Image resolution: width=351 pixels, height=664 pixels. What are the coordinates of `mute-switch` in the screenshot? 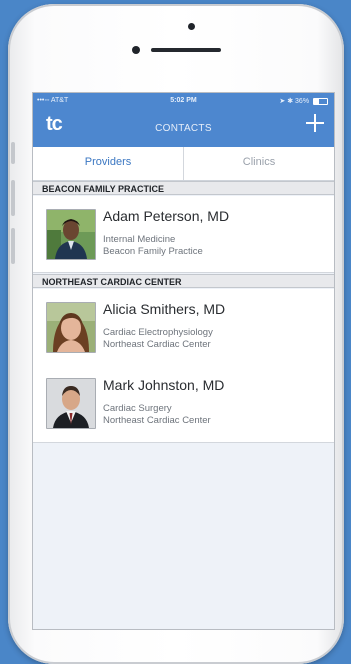 It's located at (13, 153).